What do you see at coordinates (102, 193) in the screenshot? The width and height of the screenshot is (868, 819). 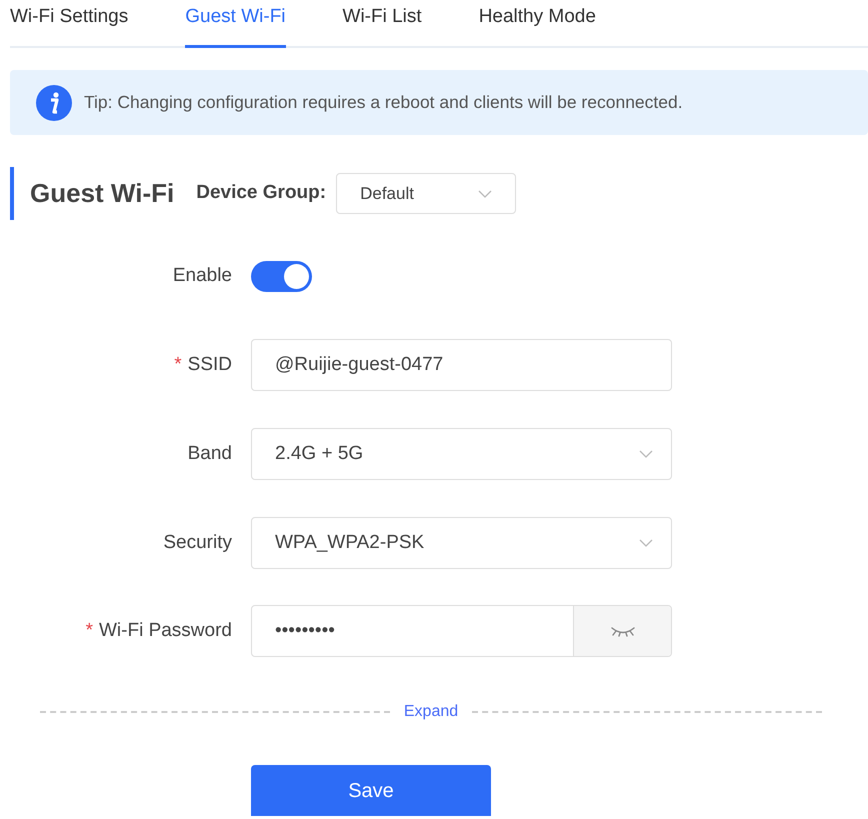 I see `section-title: Guest Wi-Fi` at bounding box center [102, 193].